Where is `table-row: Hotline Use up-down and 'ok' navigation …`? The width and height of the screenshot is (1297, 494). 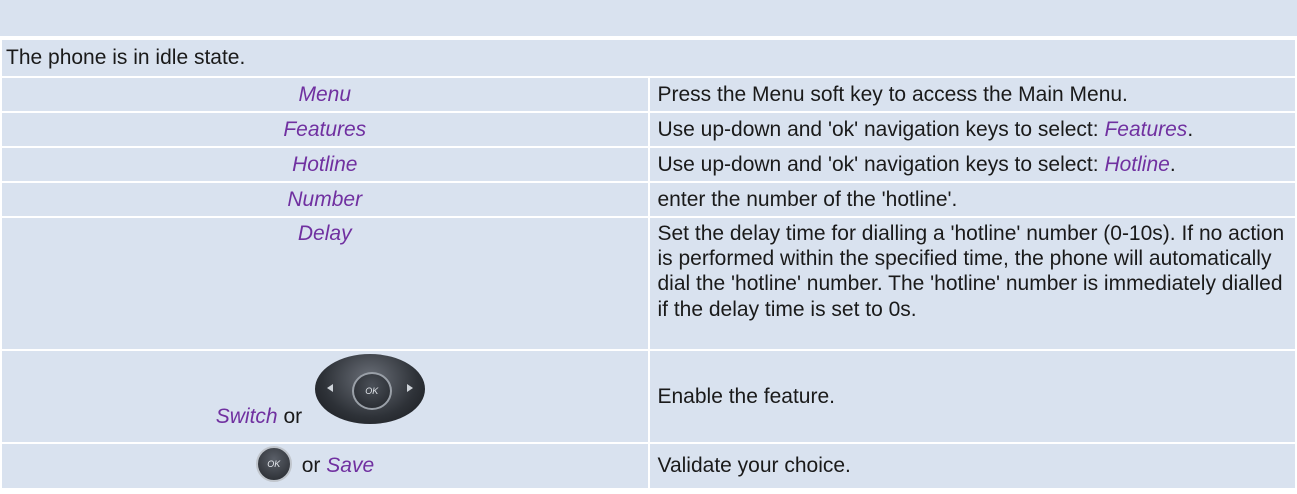
table-row: Hotline Use up-down and 'ok' navigation … is located at coordinates (648, 164).